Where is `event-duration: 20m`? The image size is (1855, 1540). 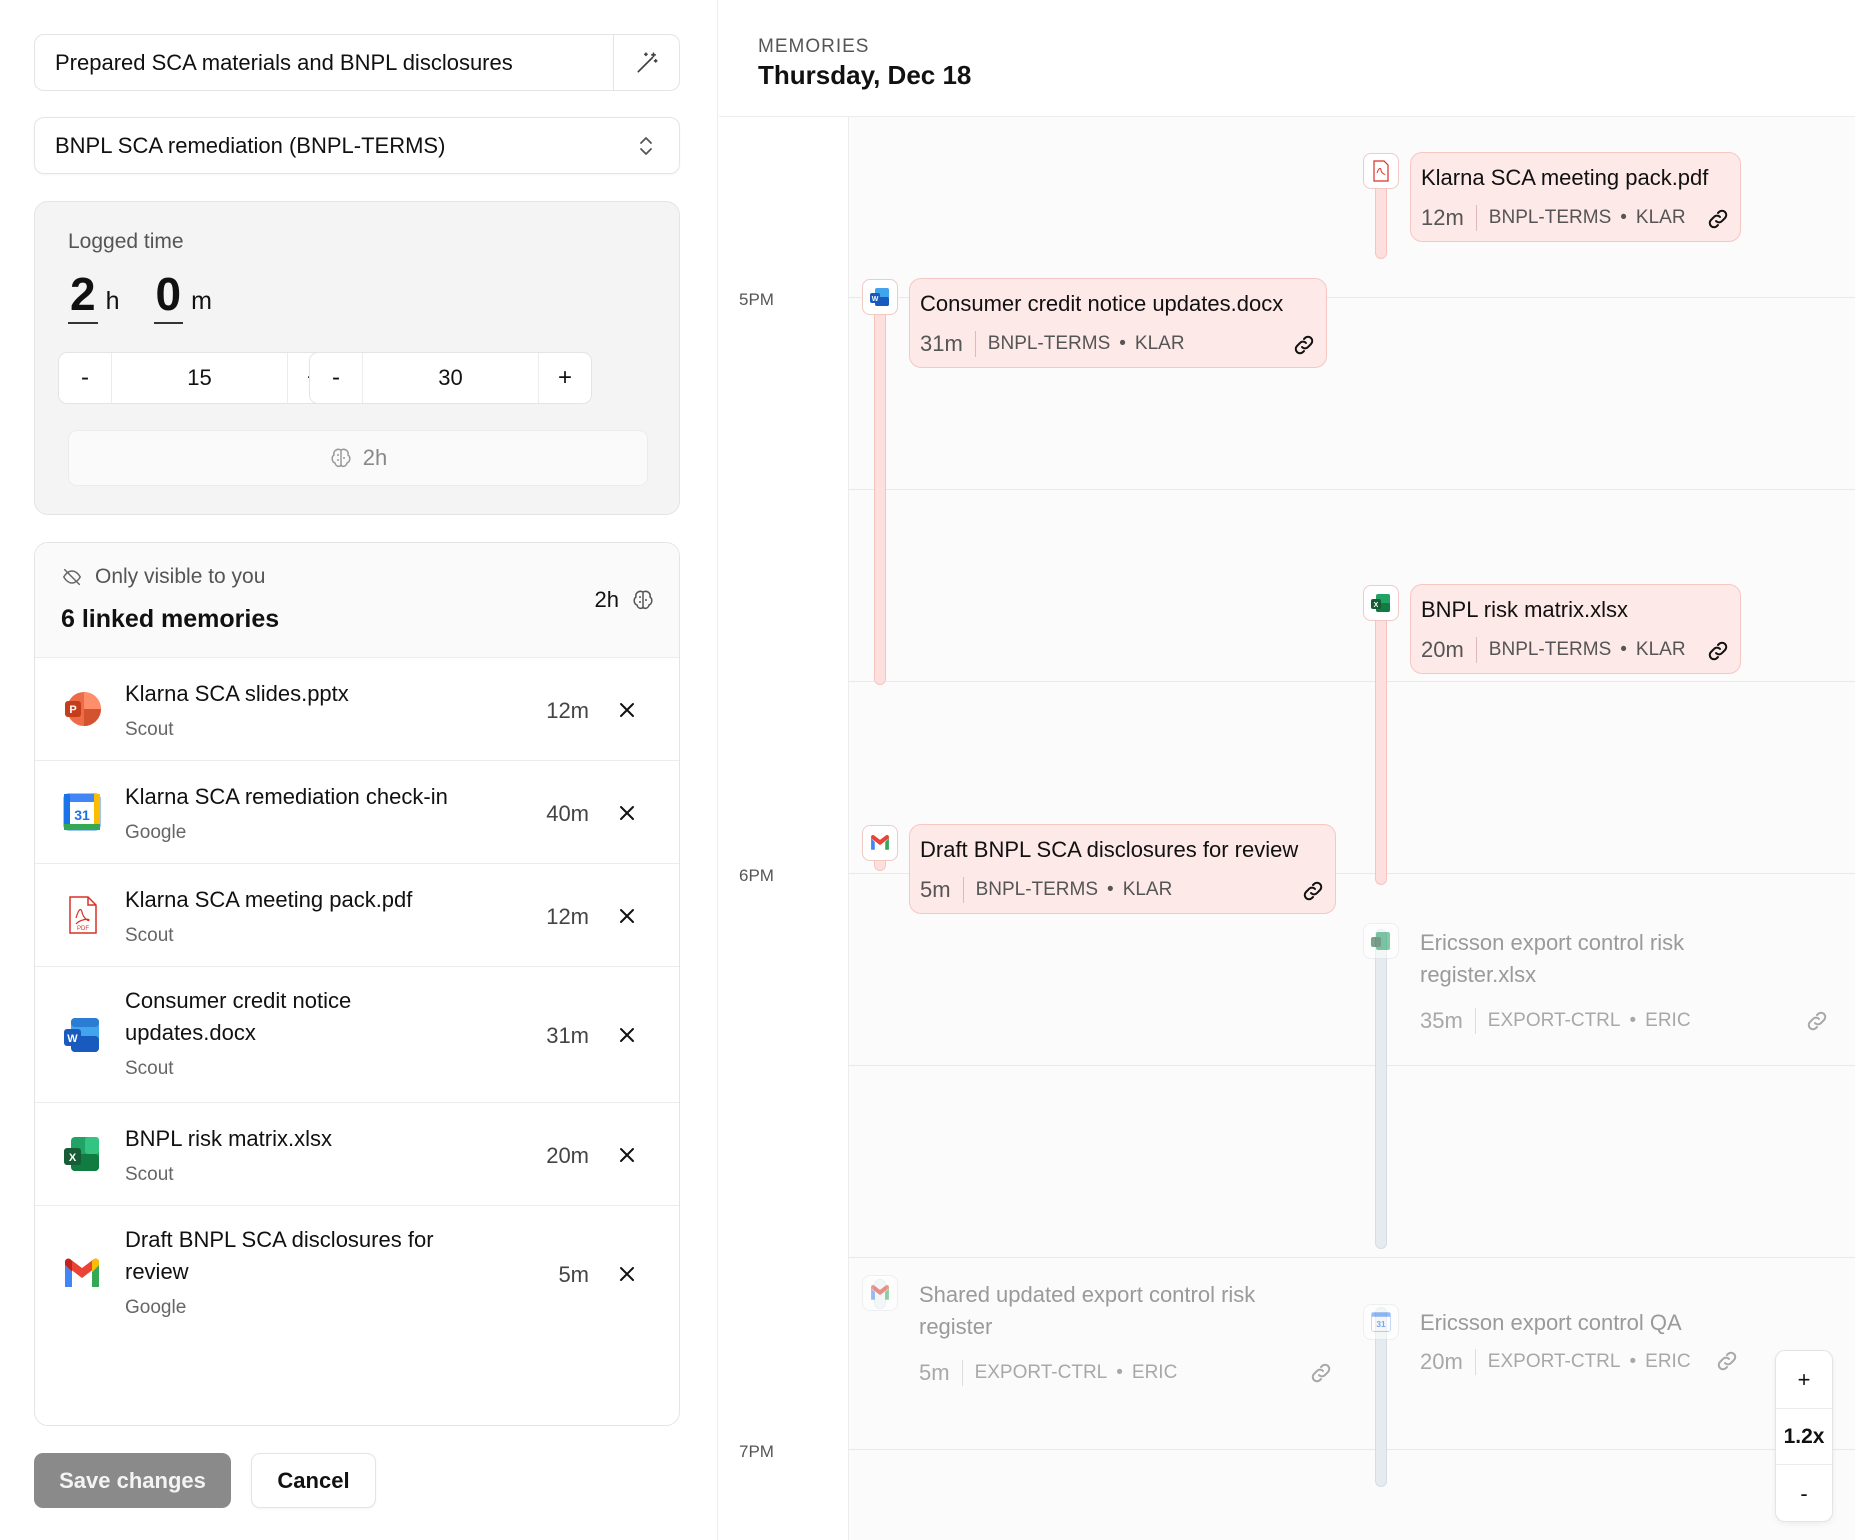 event-duration: 20m is located at coordinates (1448, 1362).